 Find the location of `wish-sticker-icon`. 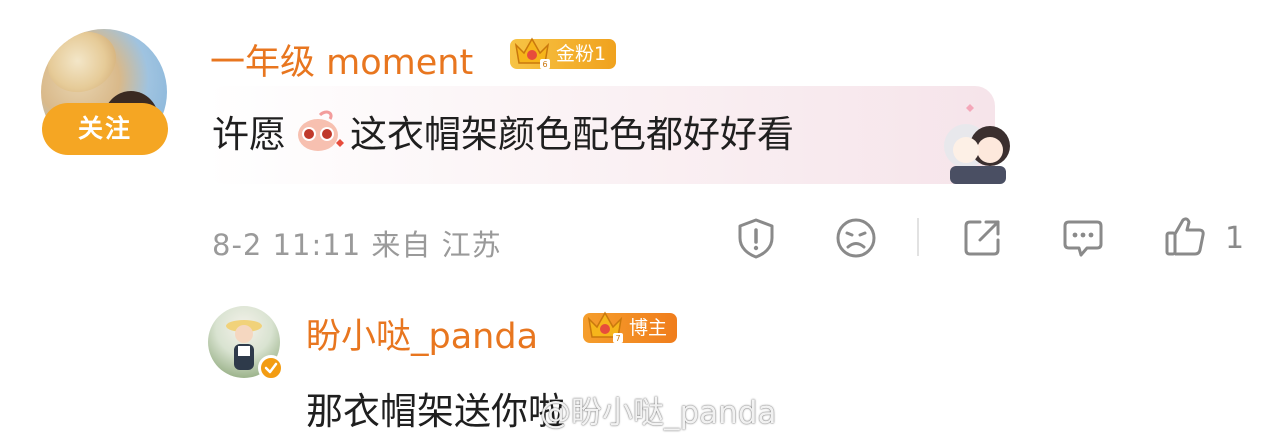

wish-sticker-icon is located at coordinates (321, 130).